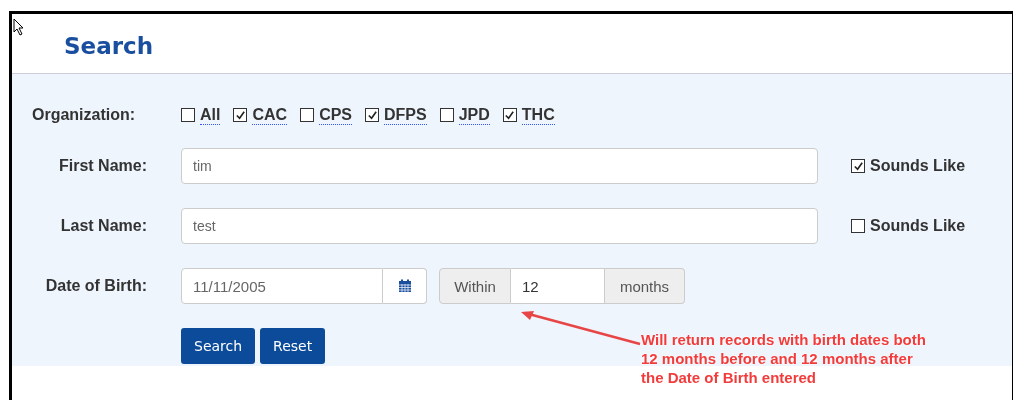 This screenshot has width=1013, height=400. What do you see at coordinates (109, 45) in the screenshot?
I see `page-title: Search` at bounding box center [109, 45].